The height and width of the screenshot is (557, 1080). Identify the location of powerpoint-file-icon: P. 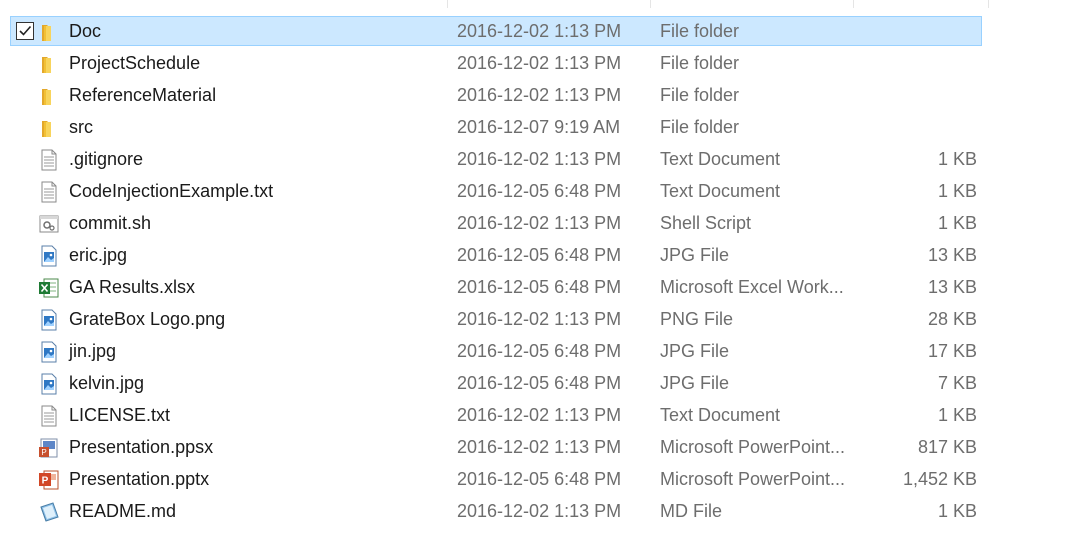
(49, 480).